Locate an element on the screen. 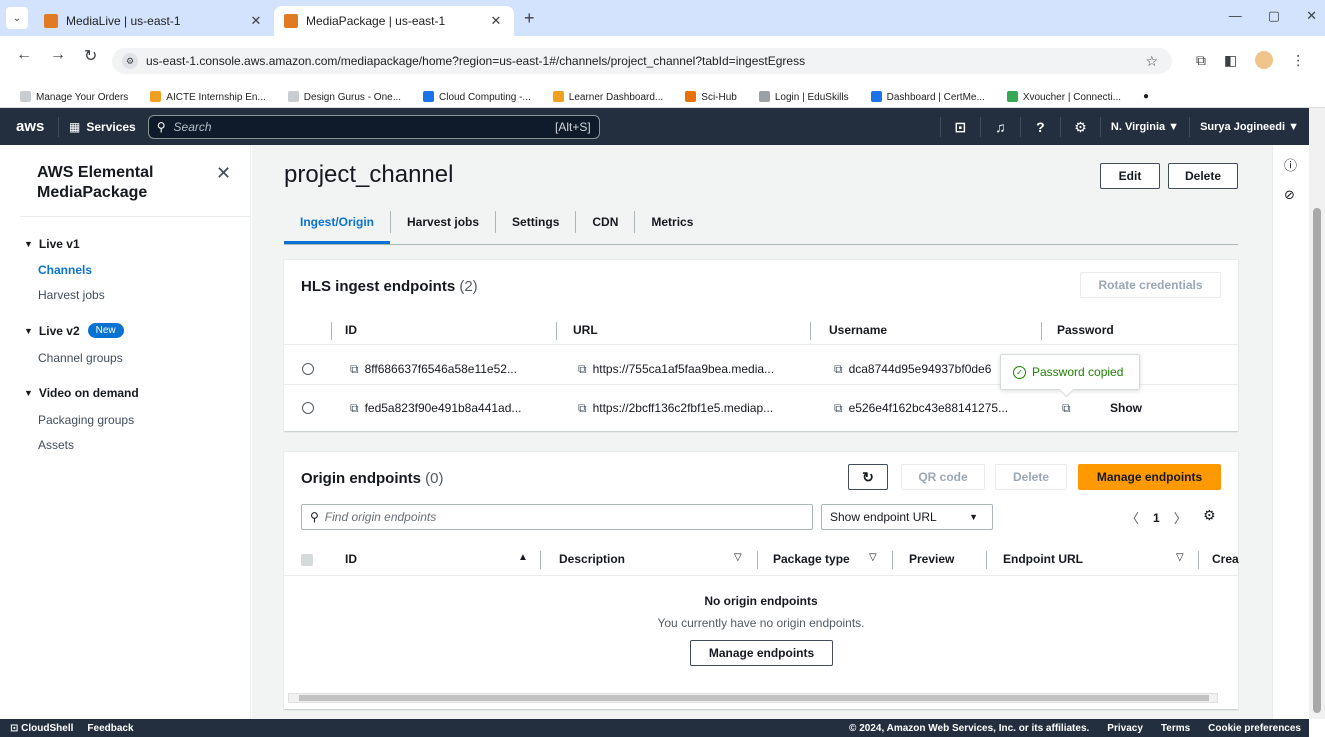  vertical-scrollbar is located at coordinates (1317, 413).